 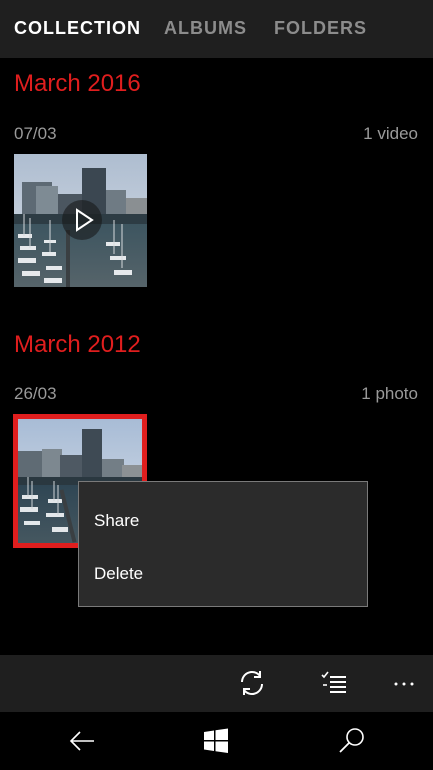 I want to click on windows-start-icon, so click(x=216, y=740).